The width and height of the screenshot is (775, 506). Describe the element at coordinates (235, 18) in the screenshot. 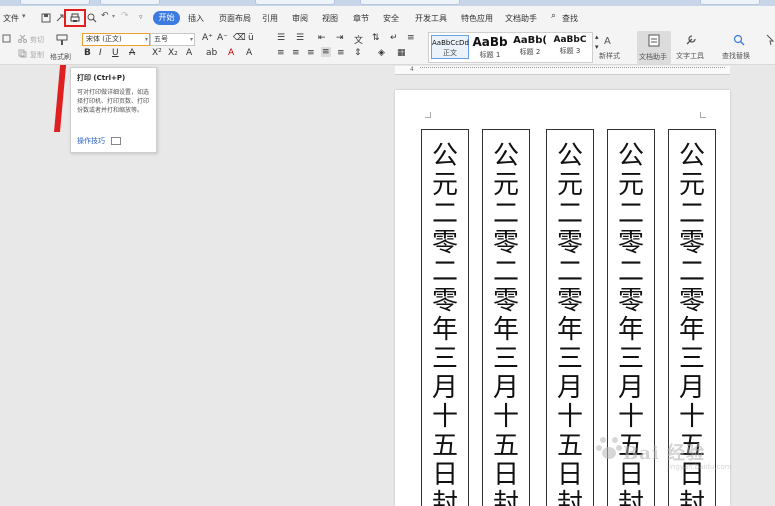

I see `tab-page-layout: 页面布局` at that location.